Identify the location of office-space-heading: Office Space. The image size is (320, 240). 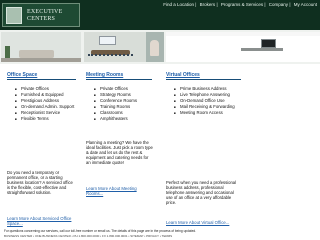
(42, 75).